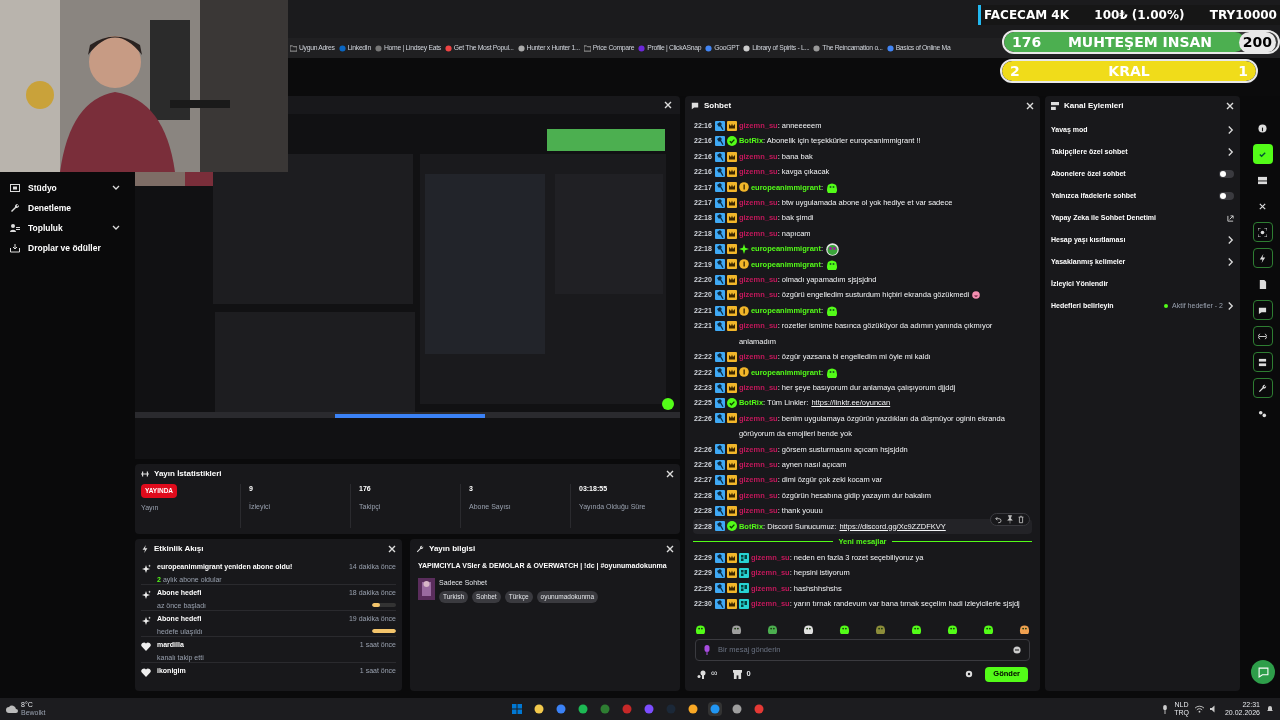 This screenshot has width=1280, height=720. I want to click on goal-label: KRAL, so click(1129, 71).